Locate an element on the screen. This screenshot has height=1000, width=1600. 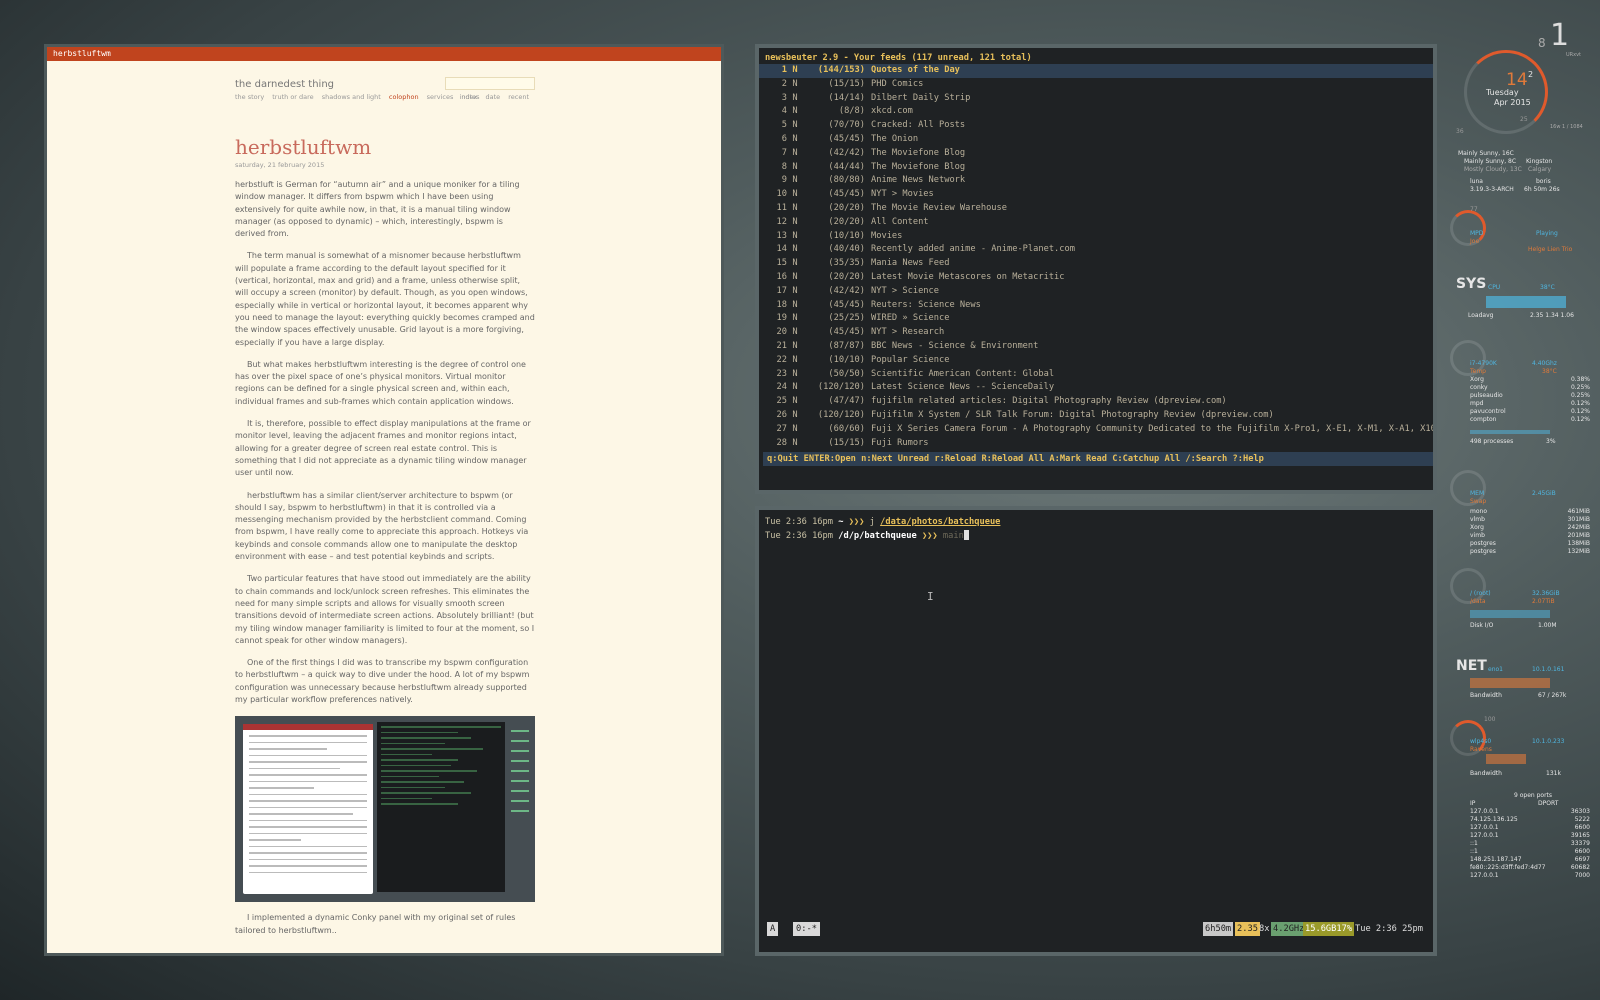
process-count: 498 processes is located at coordinates (1492, 441).